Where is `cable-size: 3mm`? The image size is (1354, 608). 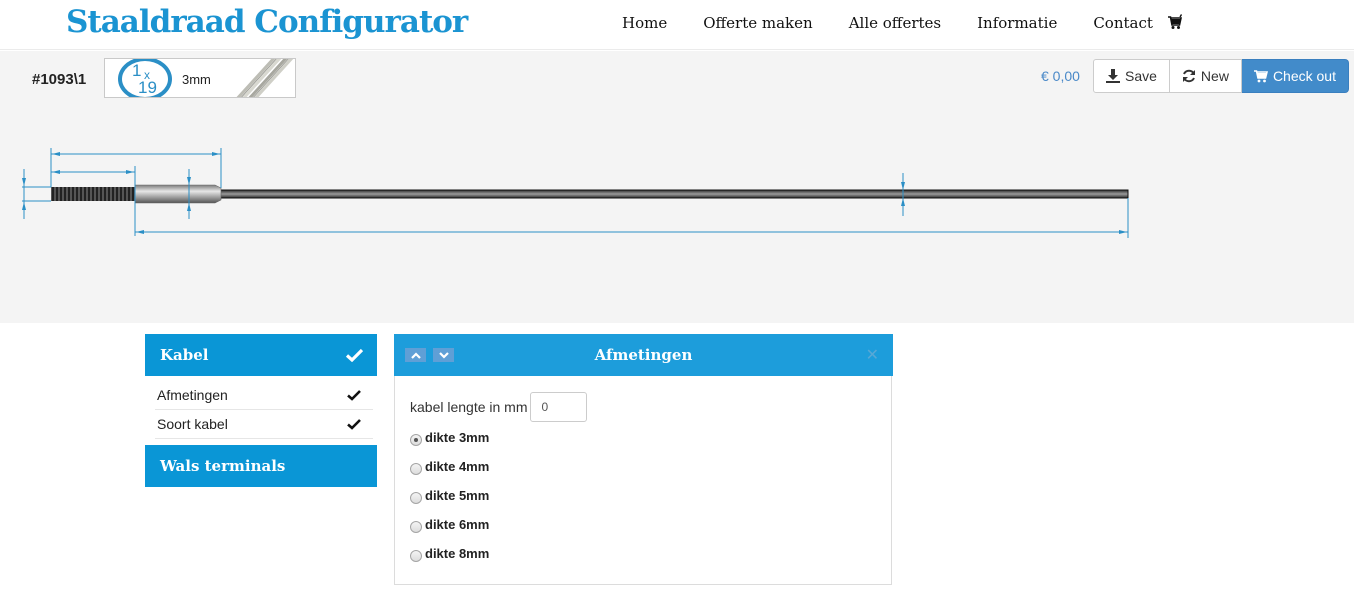
cable-size: 3mm is located at coordinates (196, 79).